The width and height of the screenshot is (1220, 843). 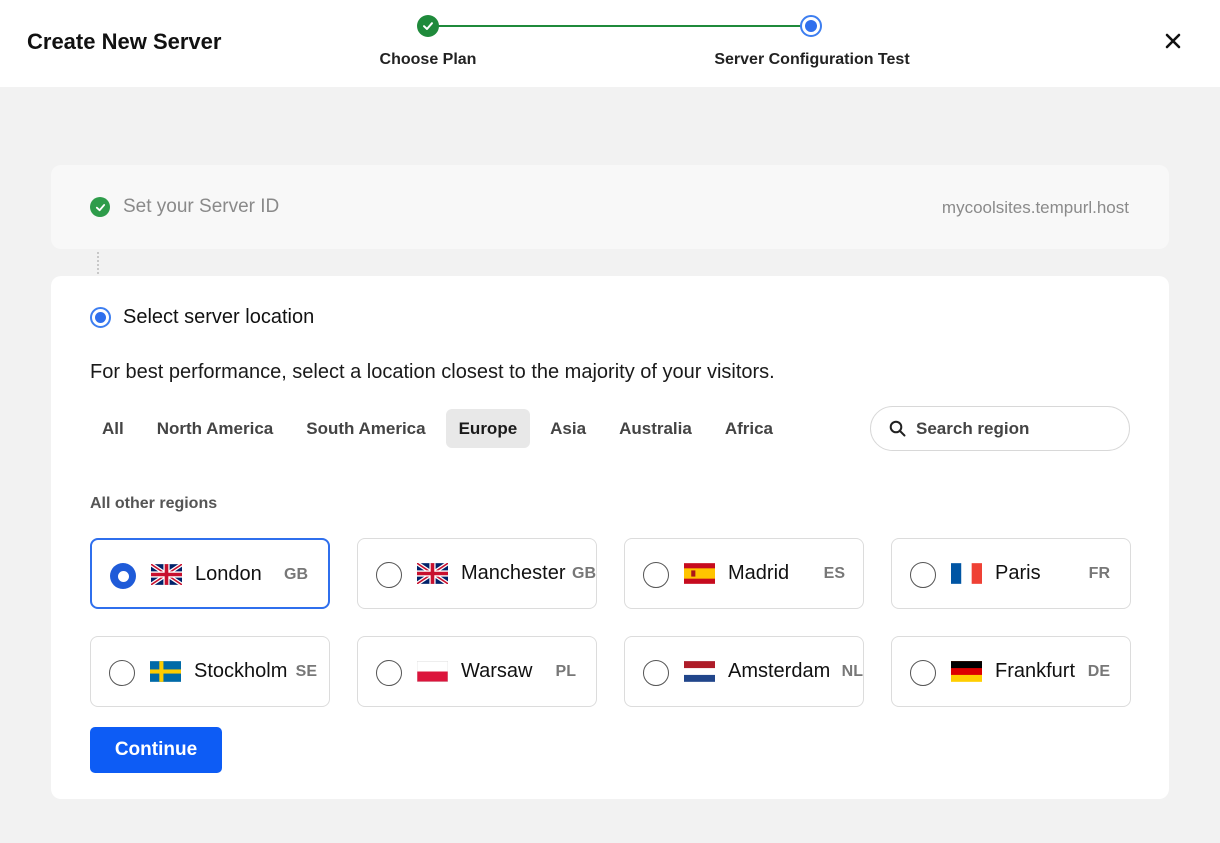 I want to click on location-option-warsaw: Warsaw PL, so click(x=477, y=671).